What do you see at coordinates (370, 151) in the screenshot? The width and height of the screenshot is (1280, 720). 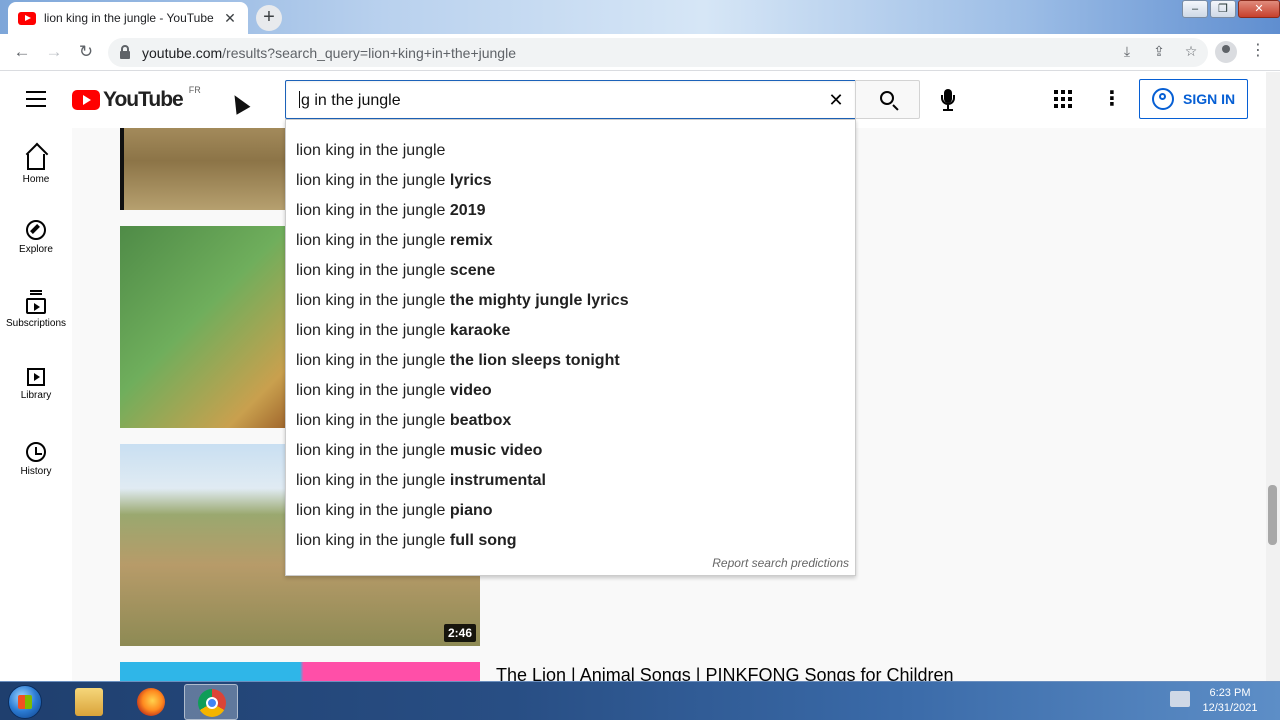 I see `suggestion-item: lion king in the jungle` at bounding box center [370, 151].